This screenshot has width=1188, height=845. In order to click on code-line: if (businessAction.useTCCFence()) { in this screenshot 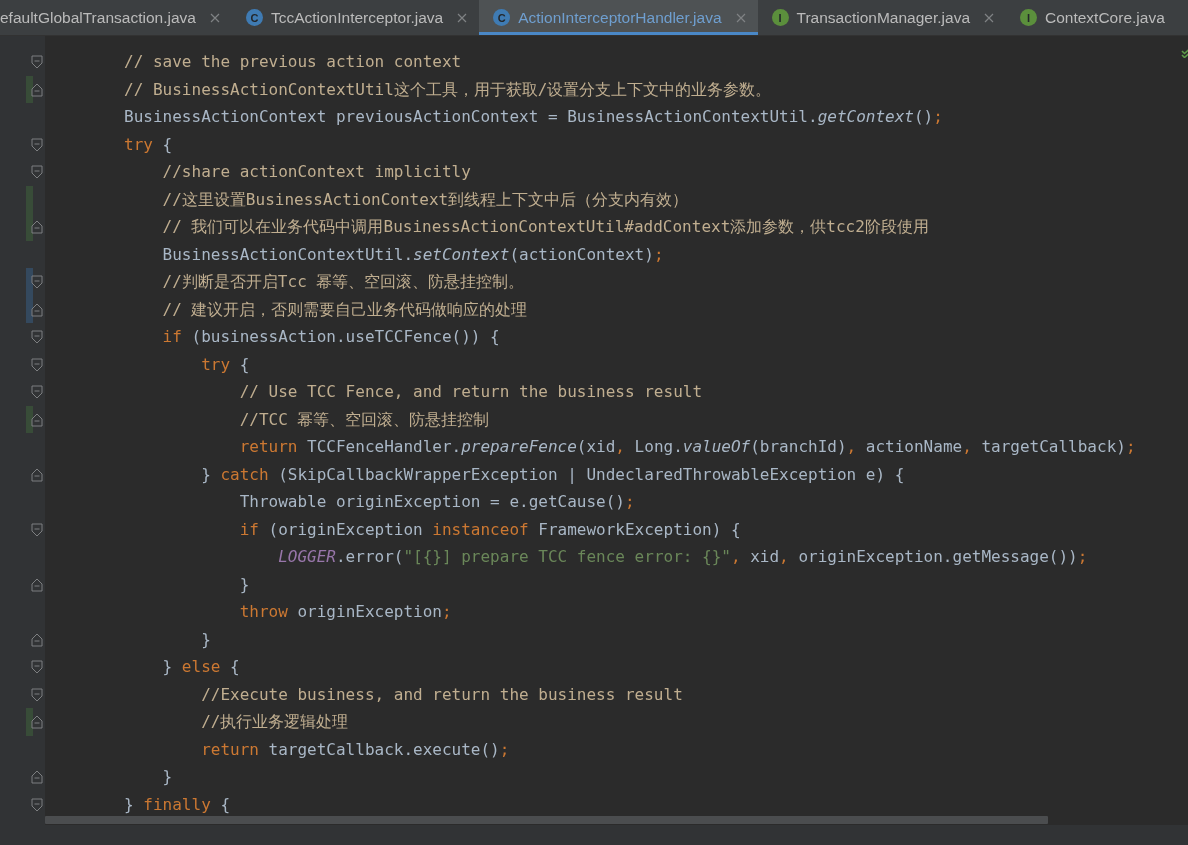, I will do `click(330, 337)`.